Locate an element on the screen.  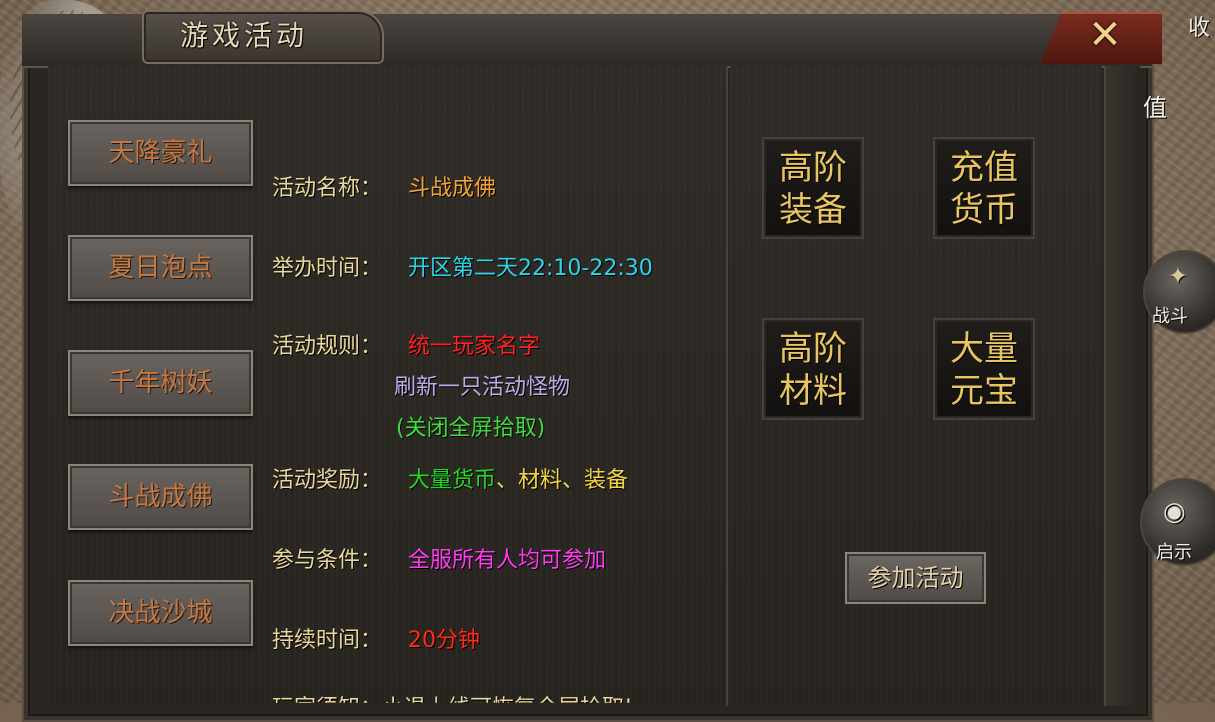
activity-button-juezhan: 决战沙城 is located at coordinates (160, 613).